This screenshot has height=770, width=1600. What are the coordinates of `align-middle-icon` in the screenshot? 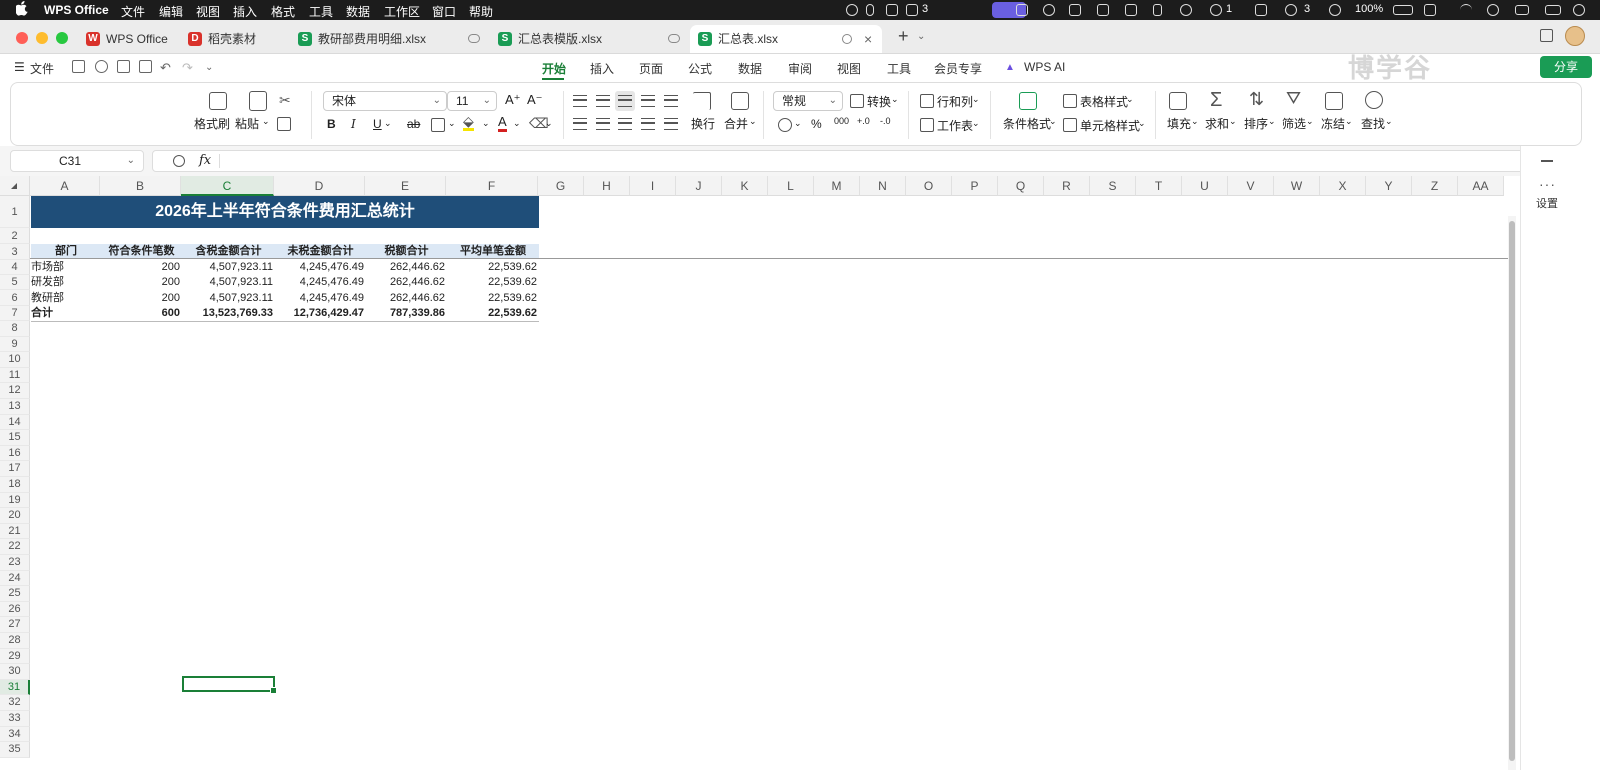 It's located at (603, 101).